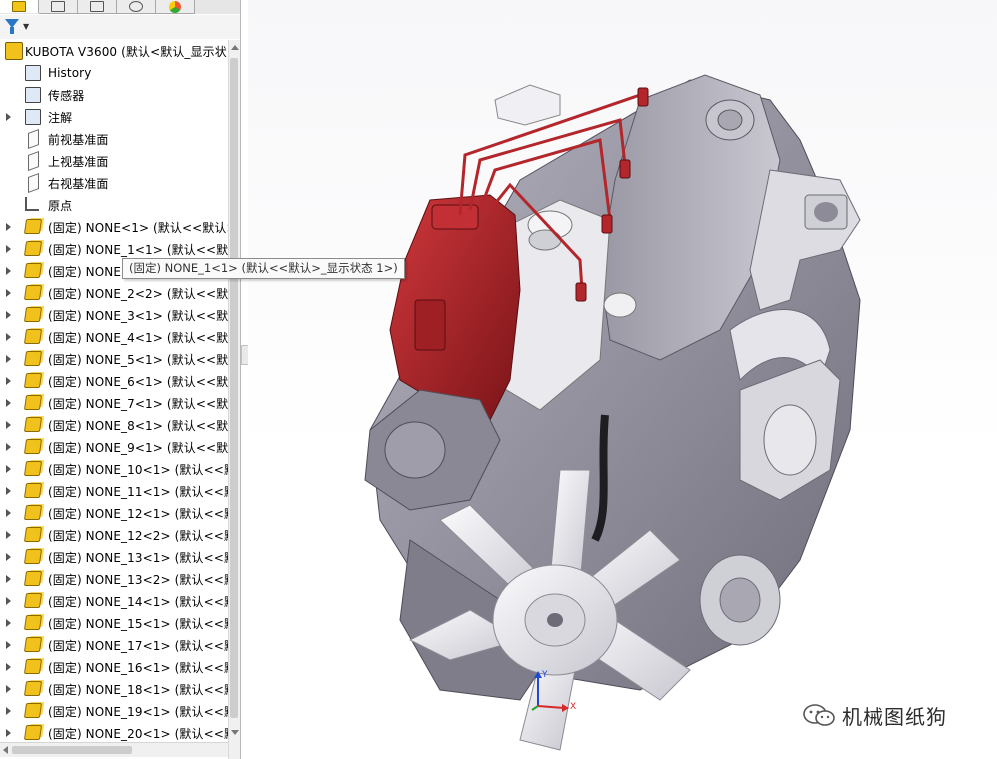 The width and height of the screenshot is (997, 759). What do you see at coordinates (14, 51) in the screenshot?
I see `assembly-icon` at bounding box center [14, 51].